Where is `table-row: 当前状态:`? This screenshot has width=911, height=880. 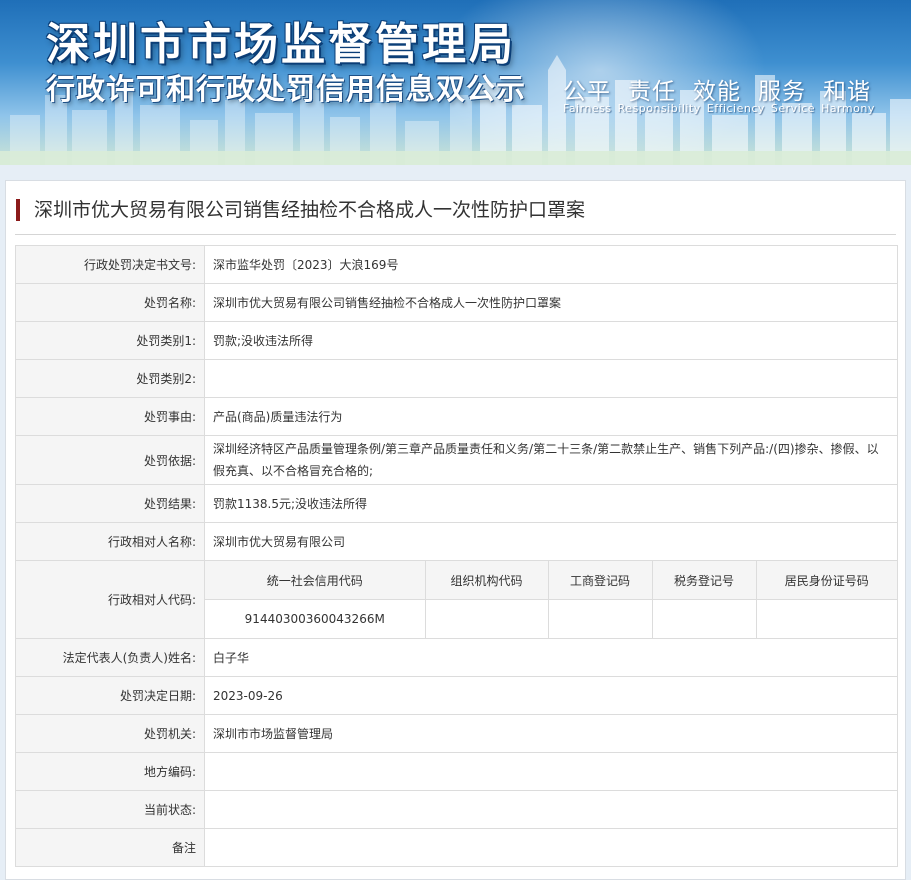 table-row: 当前状态: is located at coordinates (456, 809).